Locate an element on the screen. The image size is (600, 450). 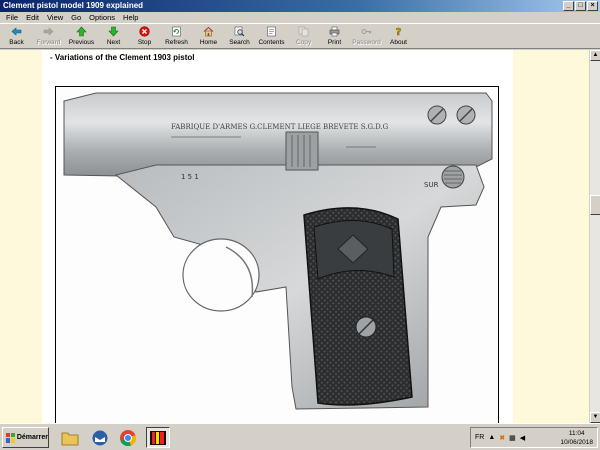
maximize-button: □ is located at coordinates (580, 6).